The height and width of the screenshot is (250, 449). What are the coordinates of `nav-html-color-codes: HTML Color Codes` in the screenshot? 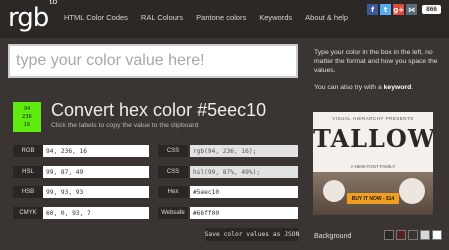 It's located at (96, 17).